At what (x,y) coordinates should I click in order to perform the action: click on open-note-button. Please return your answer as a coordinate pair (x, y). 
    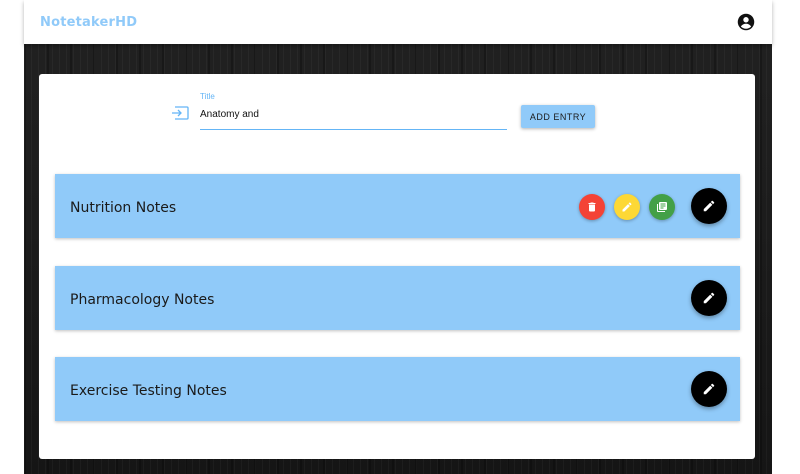
    Looking at the image, I should click on (662, 207).